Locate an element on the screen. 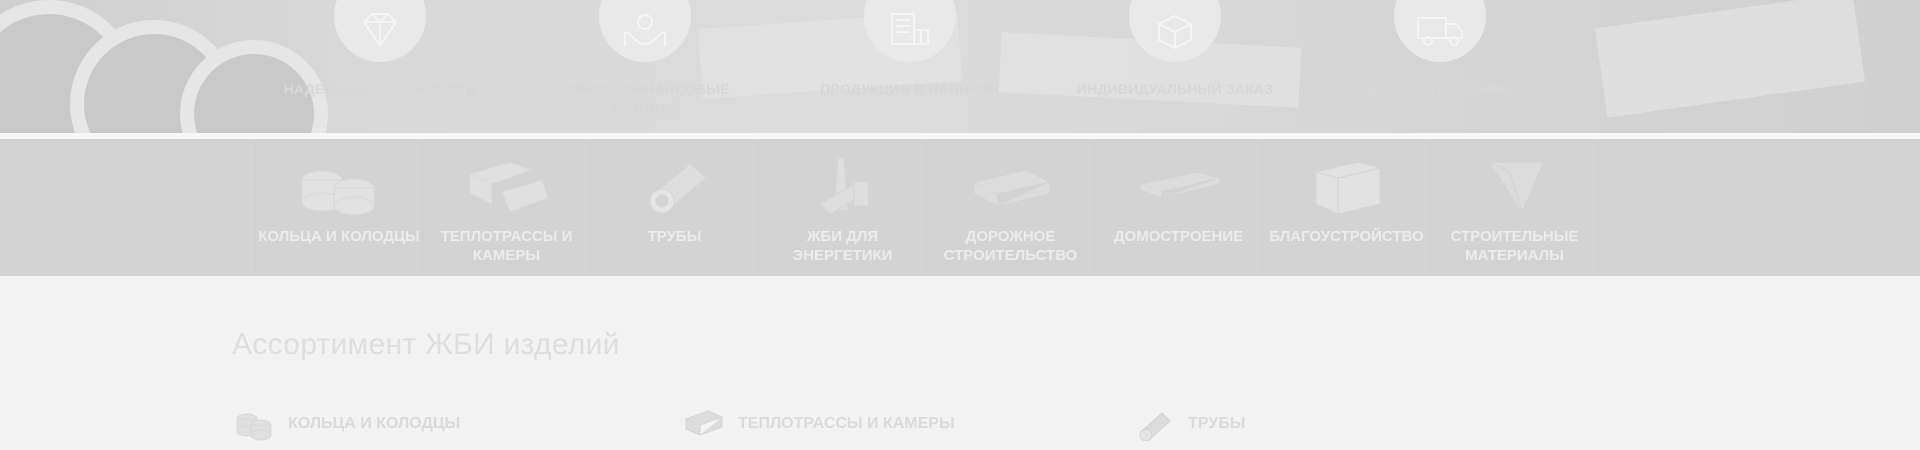 The width and height of the screenshot is (1920, 450). category-landscape: Благоустройство is located at coordinates (1347, 207).